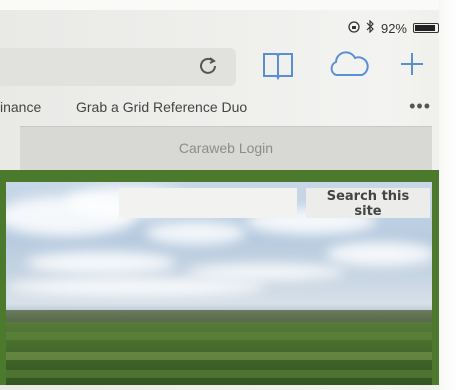 Image resolution: width=457 pixels, height=390 pixels. Describe the element at coordinates (420, 106) in the screenshot. I see `more-icon: •••` at that location.